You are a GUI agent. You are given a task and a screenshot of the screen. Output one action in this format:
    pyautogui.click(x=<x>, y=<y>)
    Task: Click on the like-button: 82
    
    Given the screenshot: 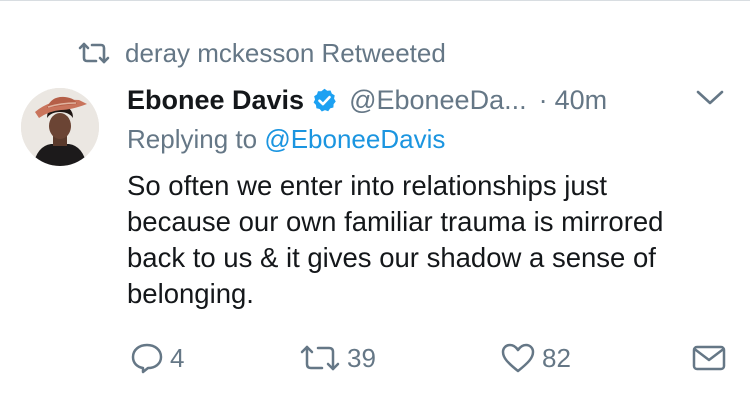 What is the action you would take?
    pyautogui.click(x=535, y=358)
    